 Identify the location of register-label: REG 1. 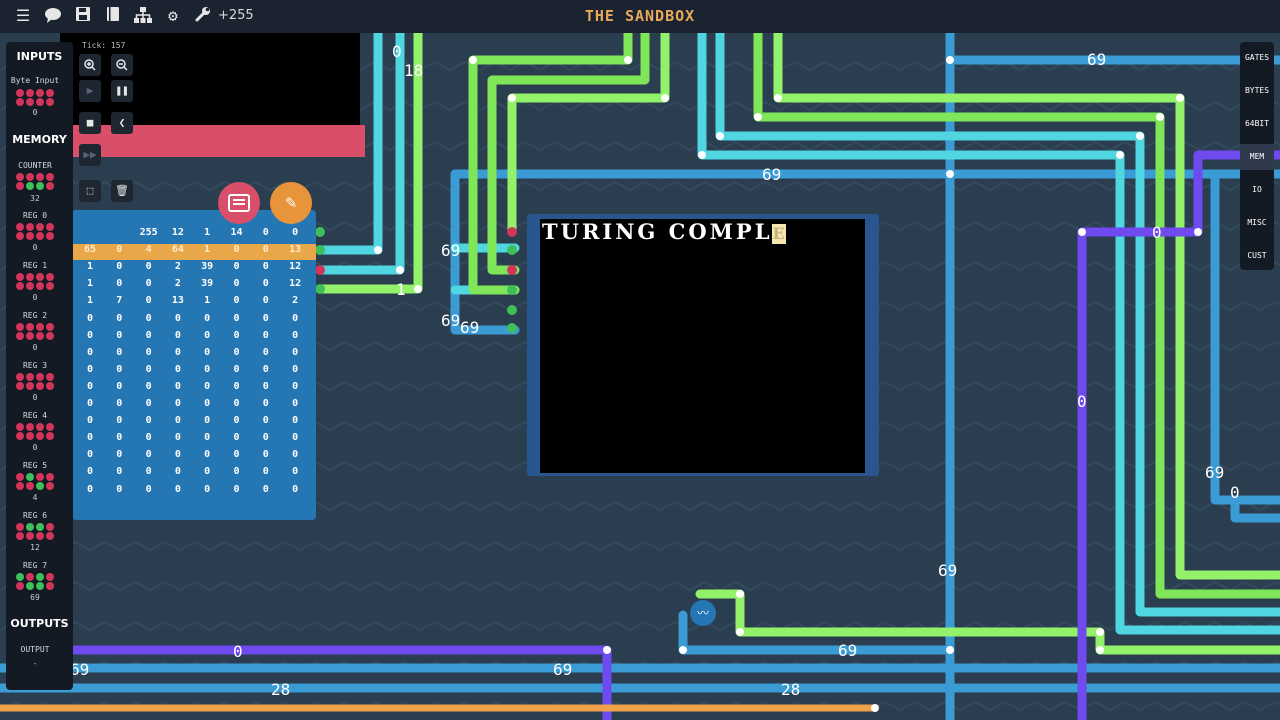
(35, 265).